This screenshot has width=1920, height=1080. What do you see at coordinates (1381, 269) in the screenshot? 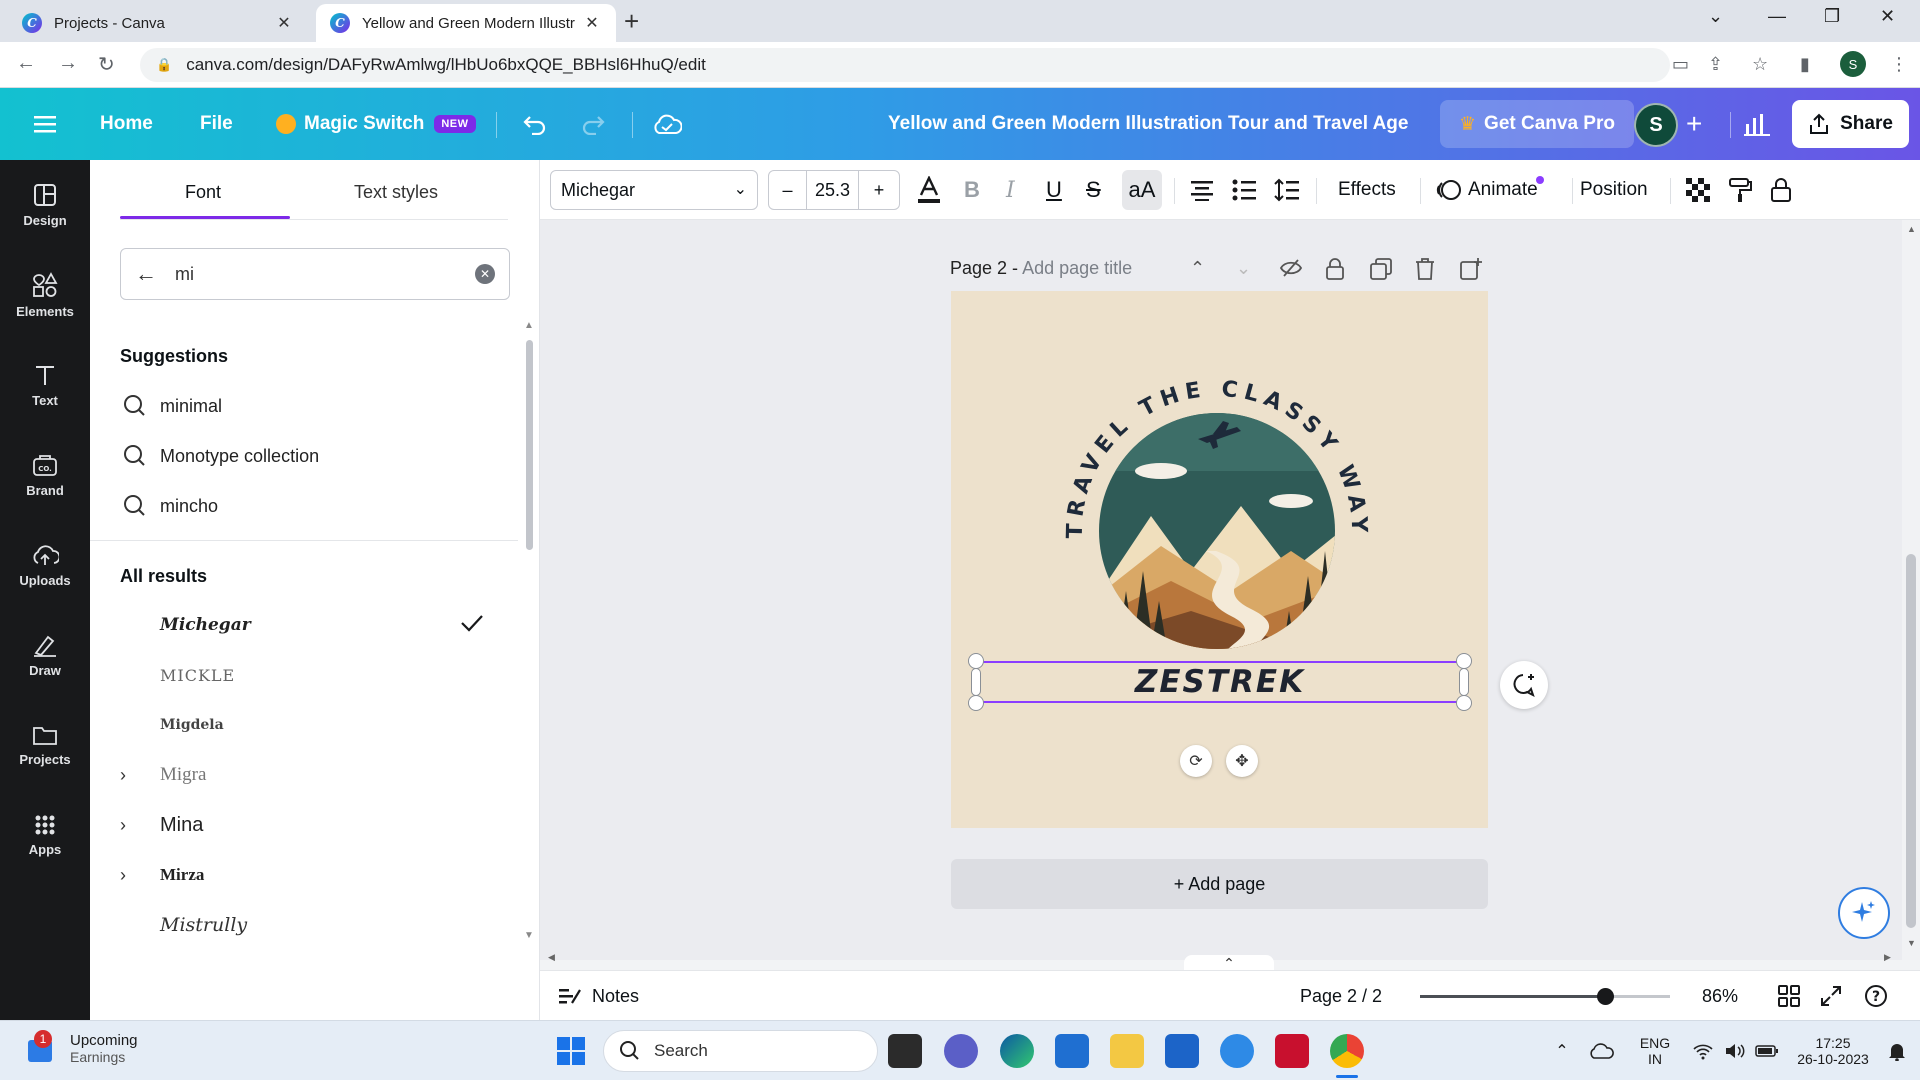
I see `duplicate-page-icon` at bounding box center [1381, 269].